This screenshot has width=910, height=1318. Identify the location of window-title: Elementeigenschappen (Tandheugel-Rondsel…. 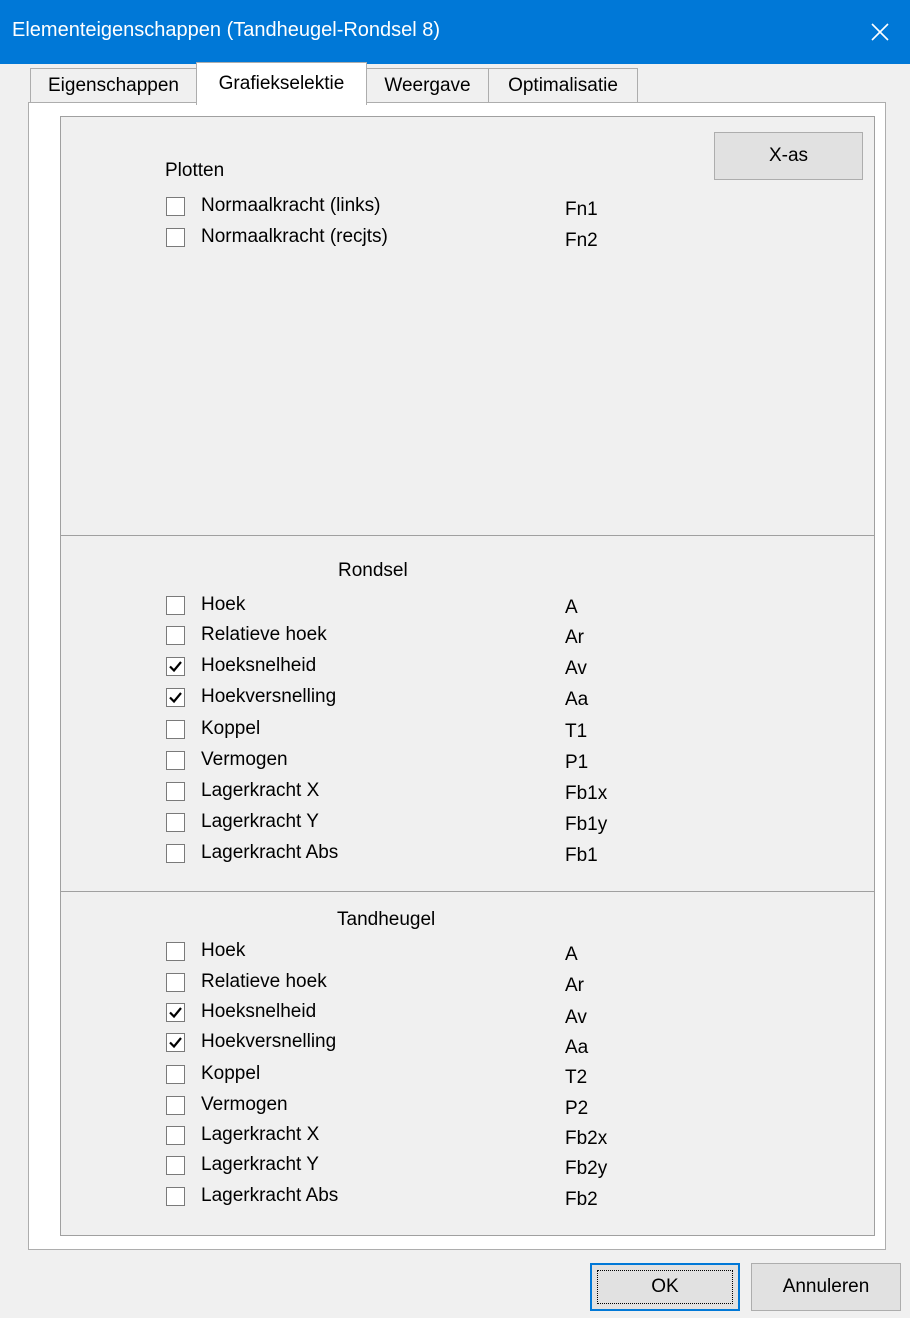
(226, 30).